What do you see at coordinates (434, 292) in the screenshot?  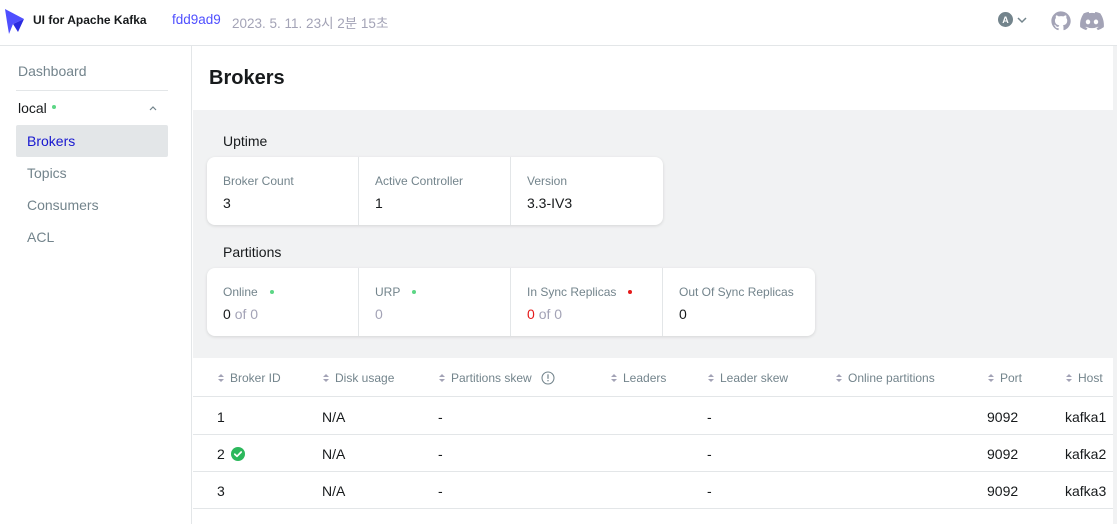 I see `metric-label: URP` at bounding box center [434, 292].